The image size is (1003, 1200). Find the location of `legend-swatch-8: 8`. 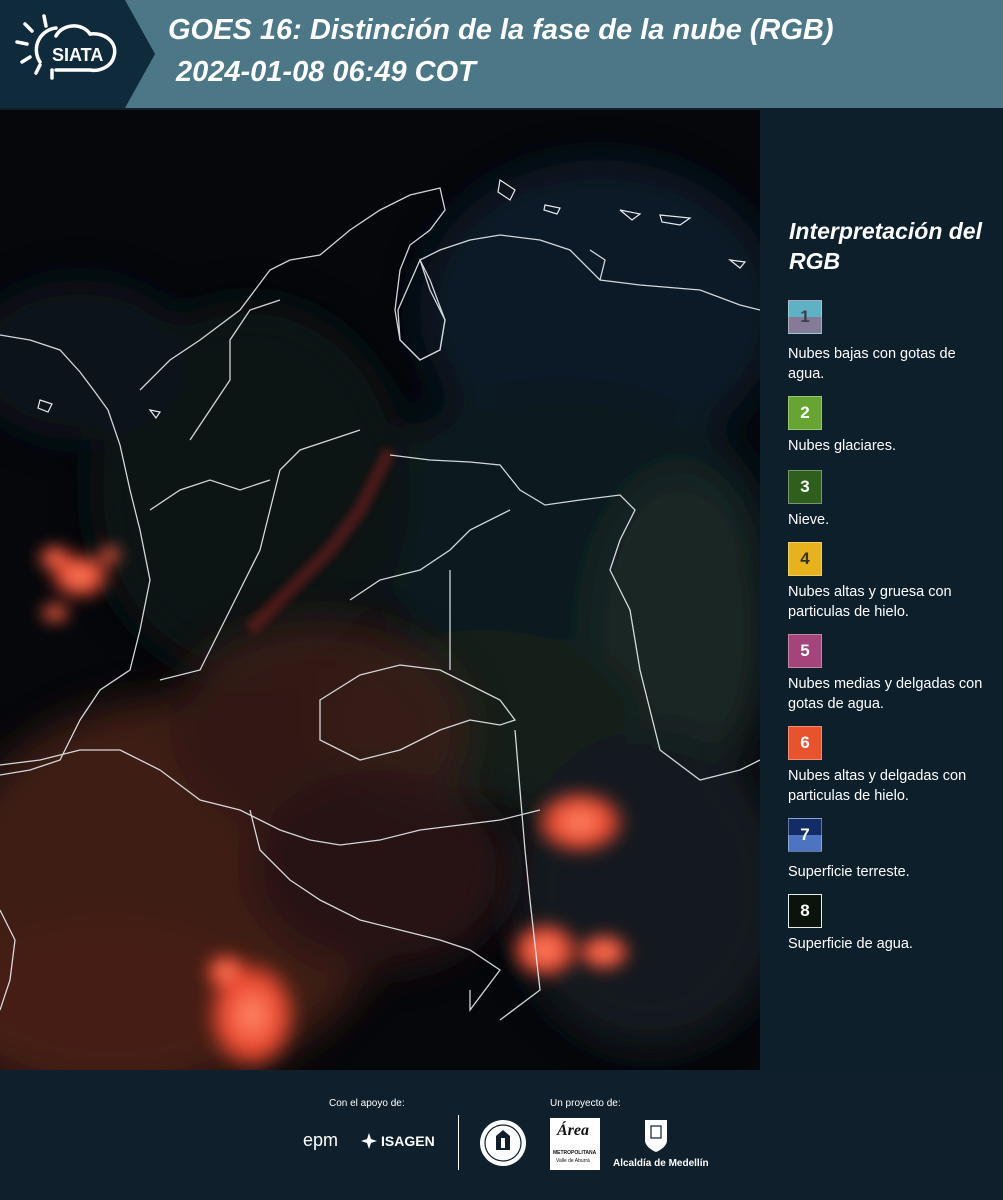

legend-swatch-8: 8 is located at coordinates (805, 911).